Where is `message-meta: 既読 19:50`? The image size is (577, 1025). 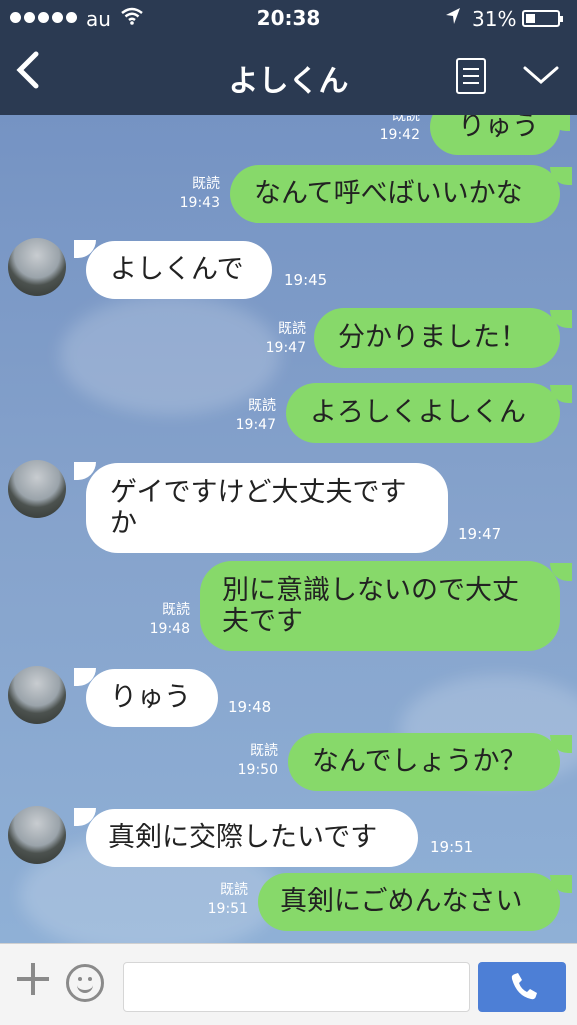
message-meta: 既読 19:50 is located at coordinates (254, 761).